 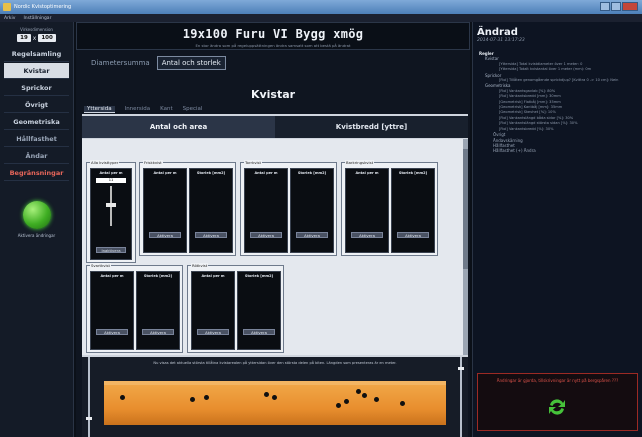 I want to click on deactivate-button: Inaktivera, so click(x=111, y=250).